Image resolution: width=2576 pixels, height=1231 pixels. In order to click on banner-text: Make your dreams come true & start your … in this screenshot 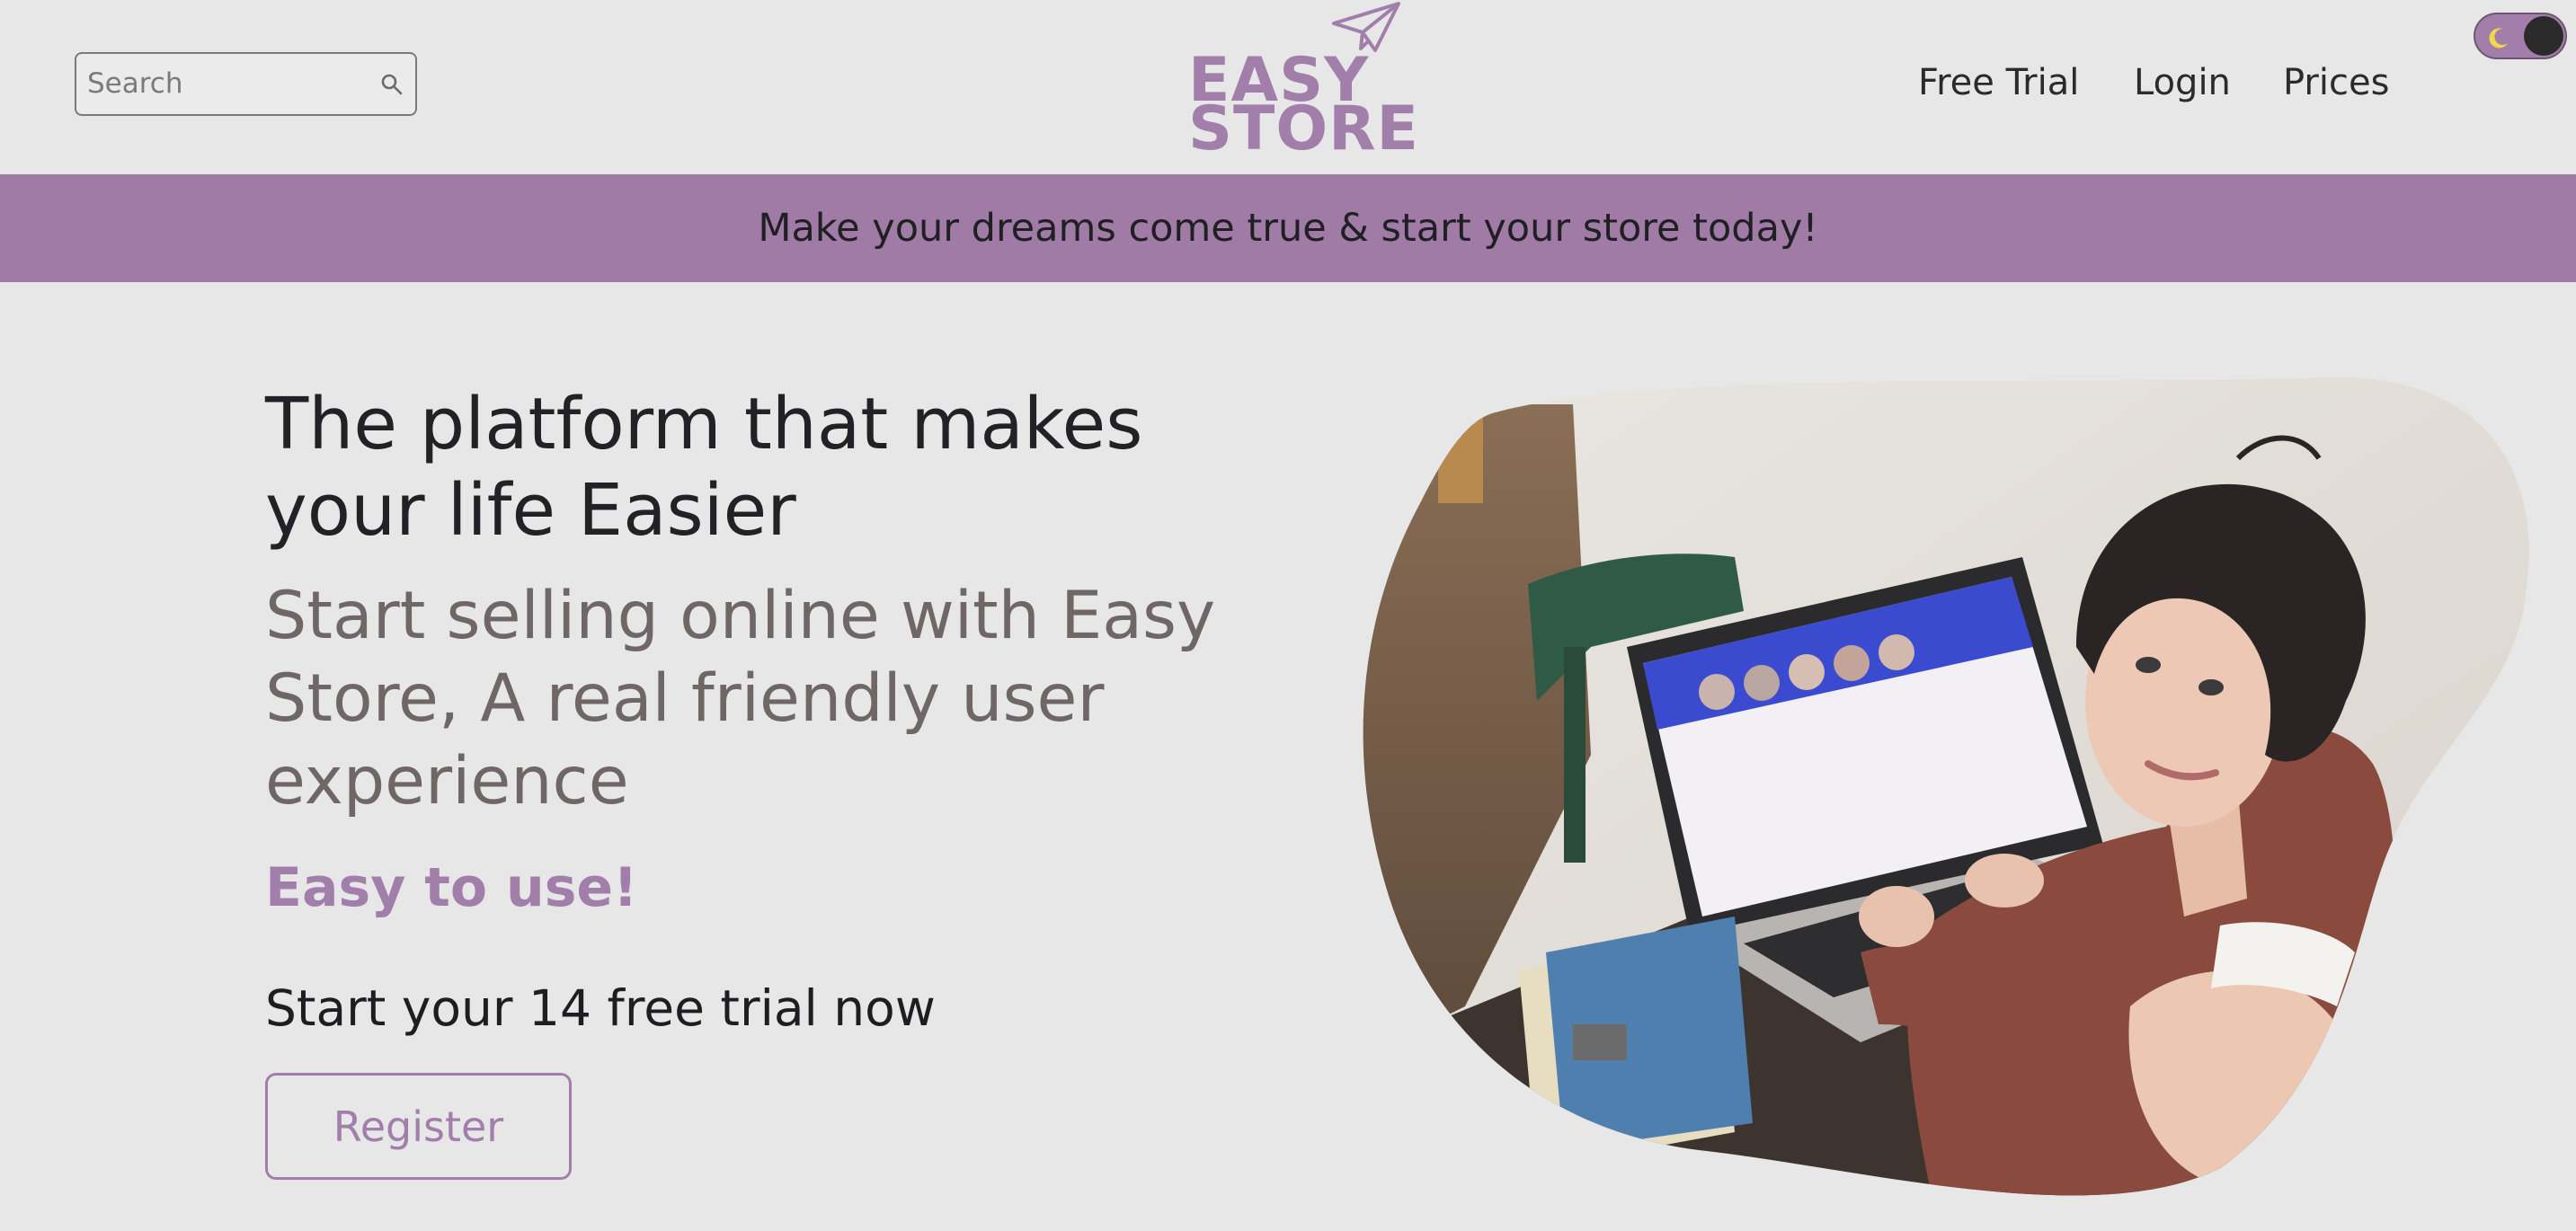, I will do `click(1288, 228)`.